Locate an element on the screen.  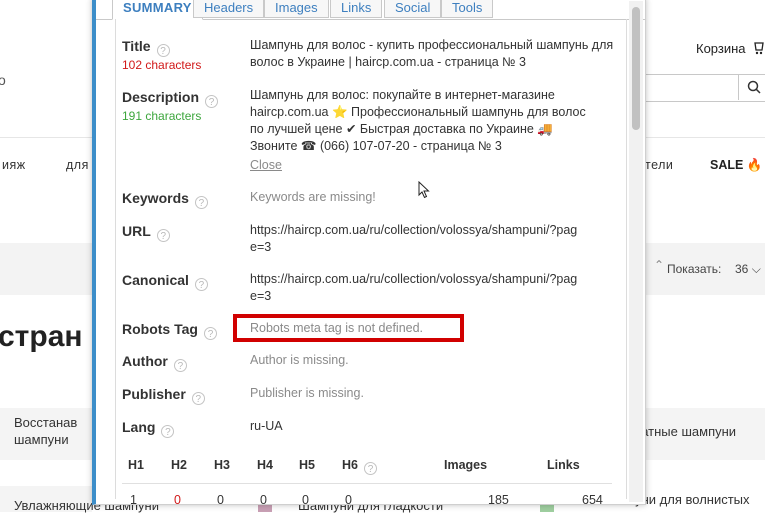
search-button is located at coordinates (751, 87).